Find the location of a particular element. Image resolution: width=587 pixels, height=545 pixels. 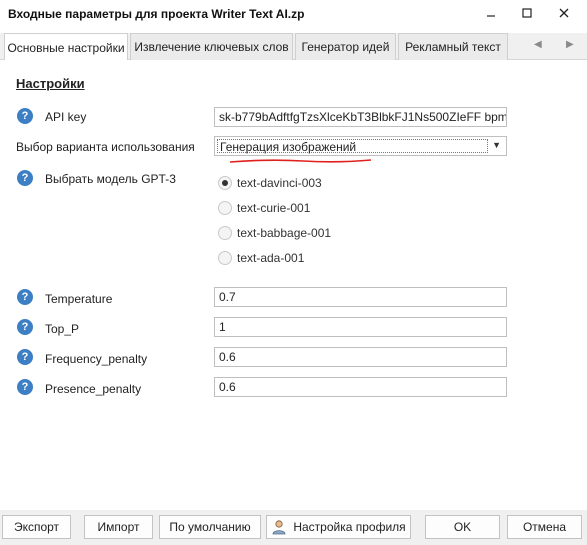

profile-settings-label: Настройка профиля is located at coordinates (349, 527).